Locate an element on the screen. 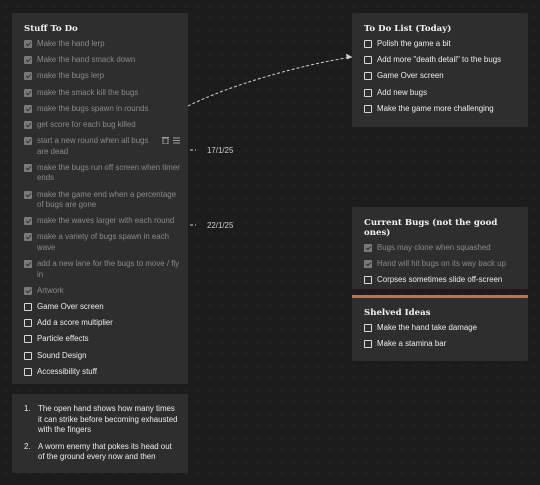  connector-to-todo is located at coordinates (270, 81).